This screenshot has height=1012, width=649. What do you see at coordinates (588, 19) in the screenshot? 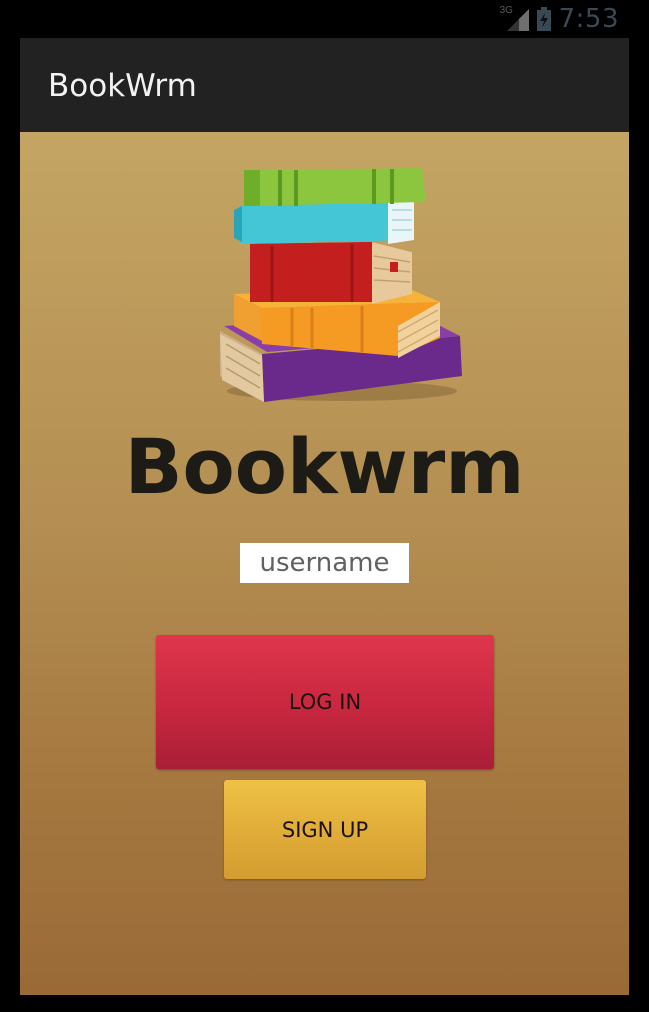
I see `status-clock: 7:53` at bounding box center [588, 19].